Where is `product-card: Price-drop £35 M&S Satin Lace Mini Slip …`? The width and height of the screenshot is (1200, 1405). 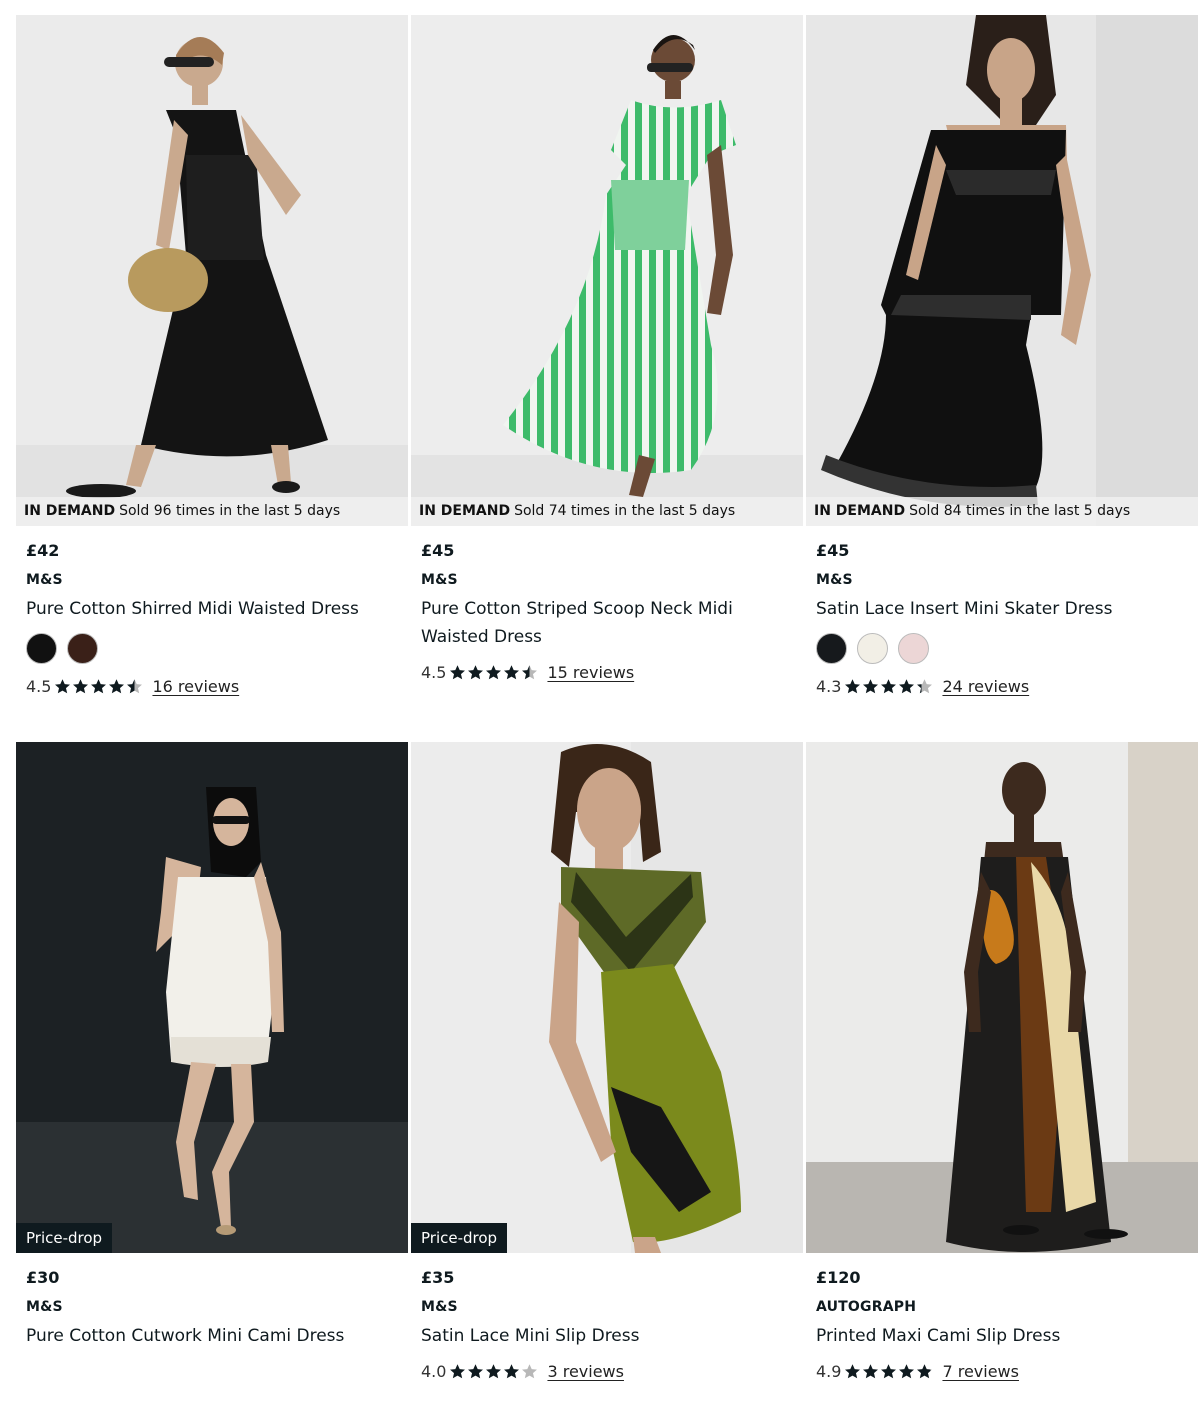
product-card: Price-drop £35 M&S Satin Lace Mini Slip … is located at coordinates (607, 1062).